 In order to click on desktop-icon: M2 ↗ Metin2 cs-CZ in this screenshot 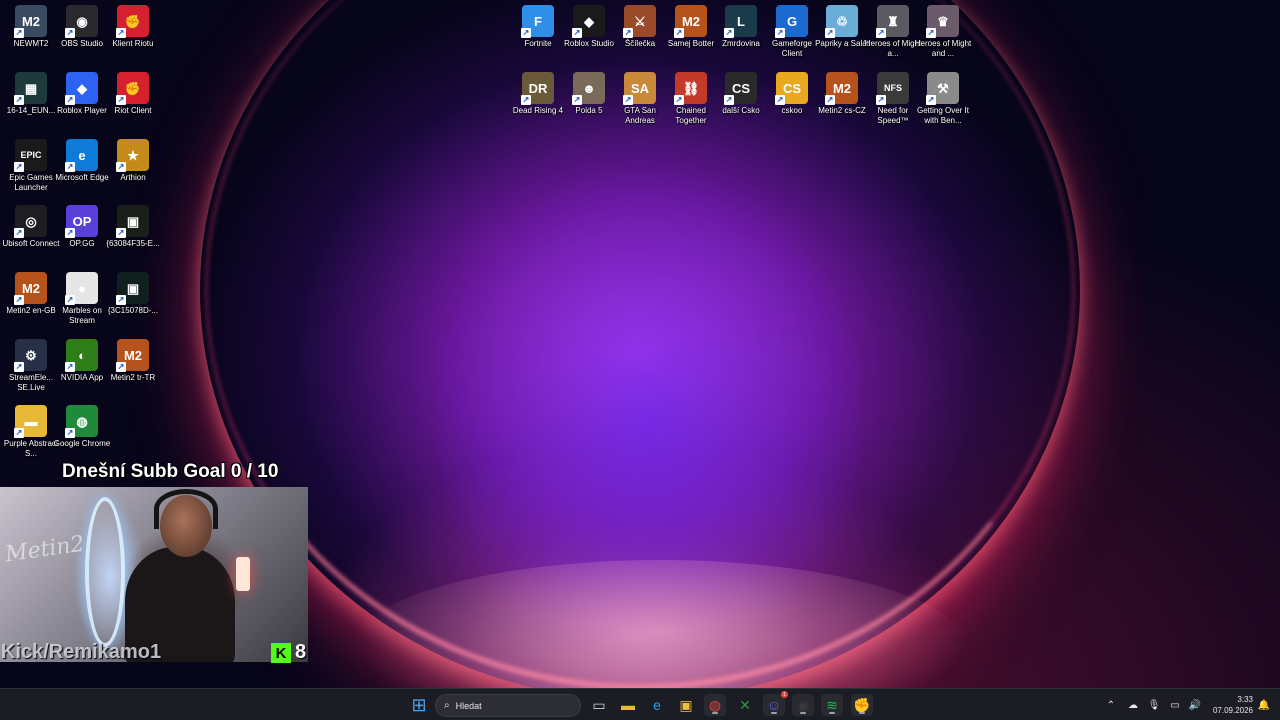, I will do `click(842, 105)`.